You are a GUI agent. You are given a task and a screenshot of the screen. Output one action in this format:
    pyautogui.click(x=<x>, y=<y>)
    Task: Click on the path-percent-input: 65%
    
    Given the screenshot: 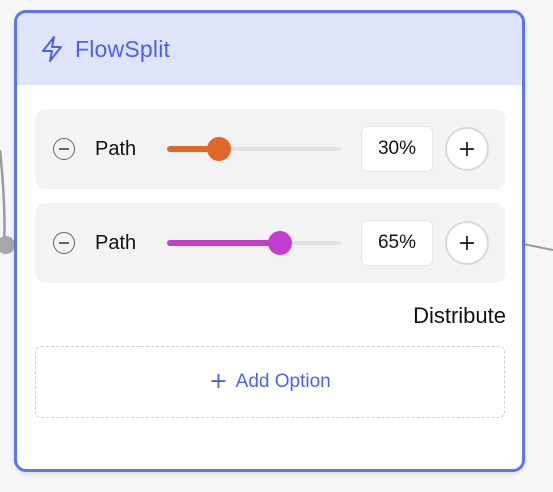 What is the action you would take?
    pyautogui.click(x=397, y=243)
    